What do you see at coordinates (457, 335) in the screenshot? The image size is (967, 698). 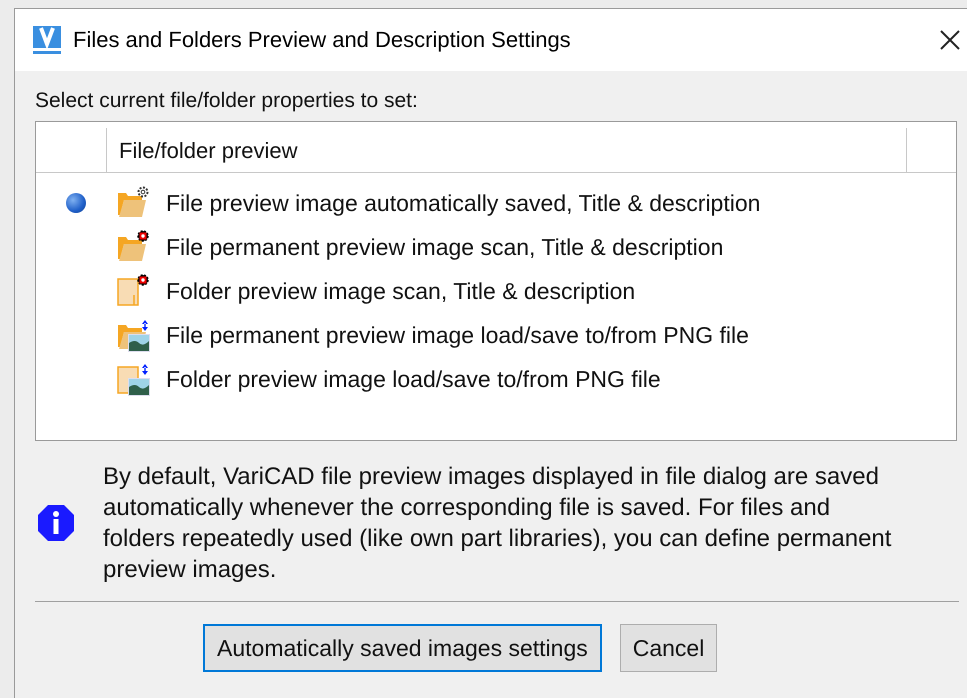 I see `option-label: File permanent preview image load/save to/from PNG file` at bounding box center [457, 335].